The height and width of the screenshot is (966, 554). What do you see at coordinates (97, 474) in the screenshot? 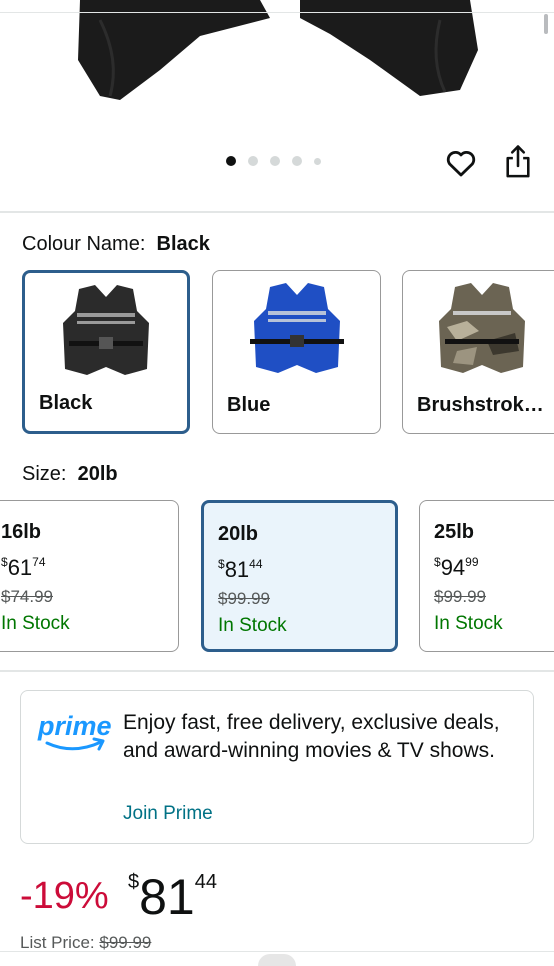
I see `size-selected-value: 20lb` at bounding box center [97, 474].